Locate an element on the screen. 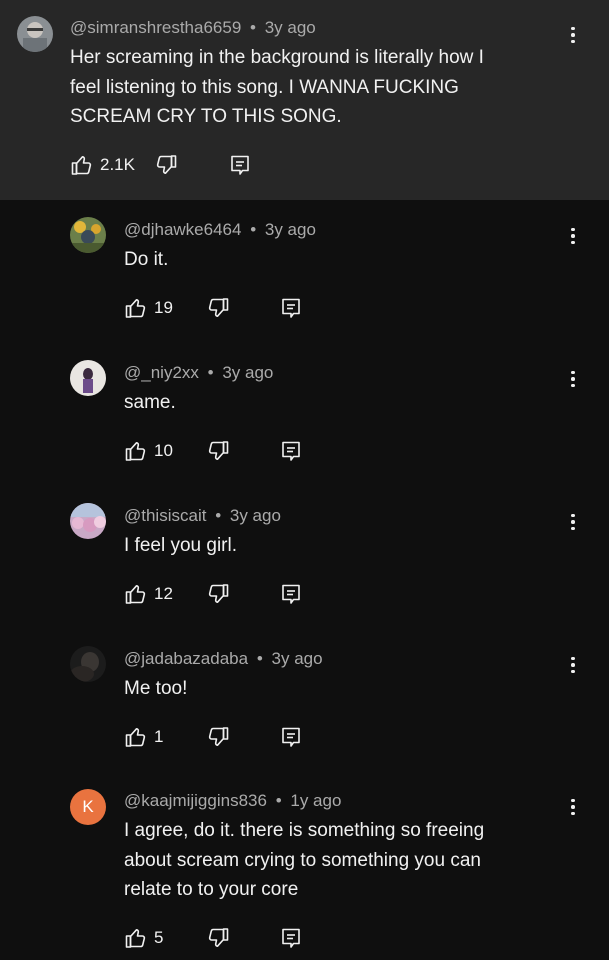 The width and height of the screenshot is (609, 960). like-button: 10 is located at coordinates (148, 451).